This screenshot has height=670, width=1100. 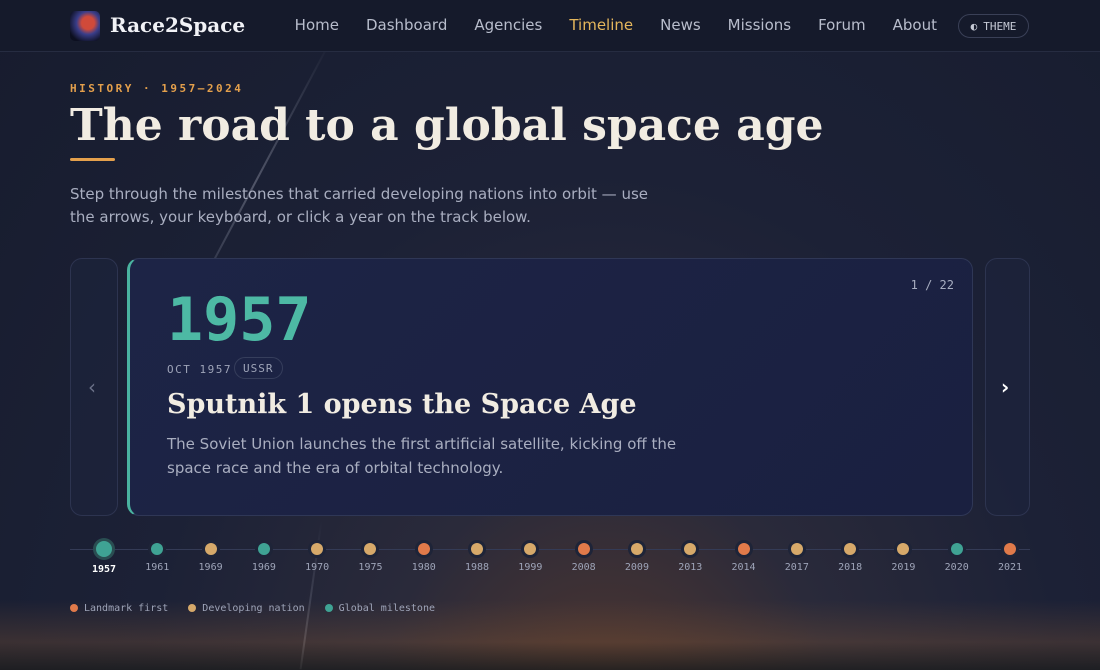 What do you see at coordinates (743, 556) in the screenshot?
I see `timeline-year-2014: 2014` at bounding box center [743, 556].